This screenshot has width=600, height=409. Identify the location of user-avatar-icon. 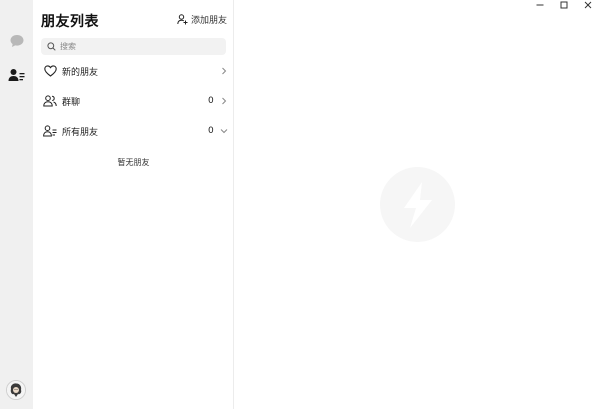
(16, 390).